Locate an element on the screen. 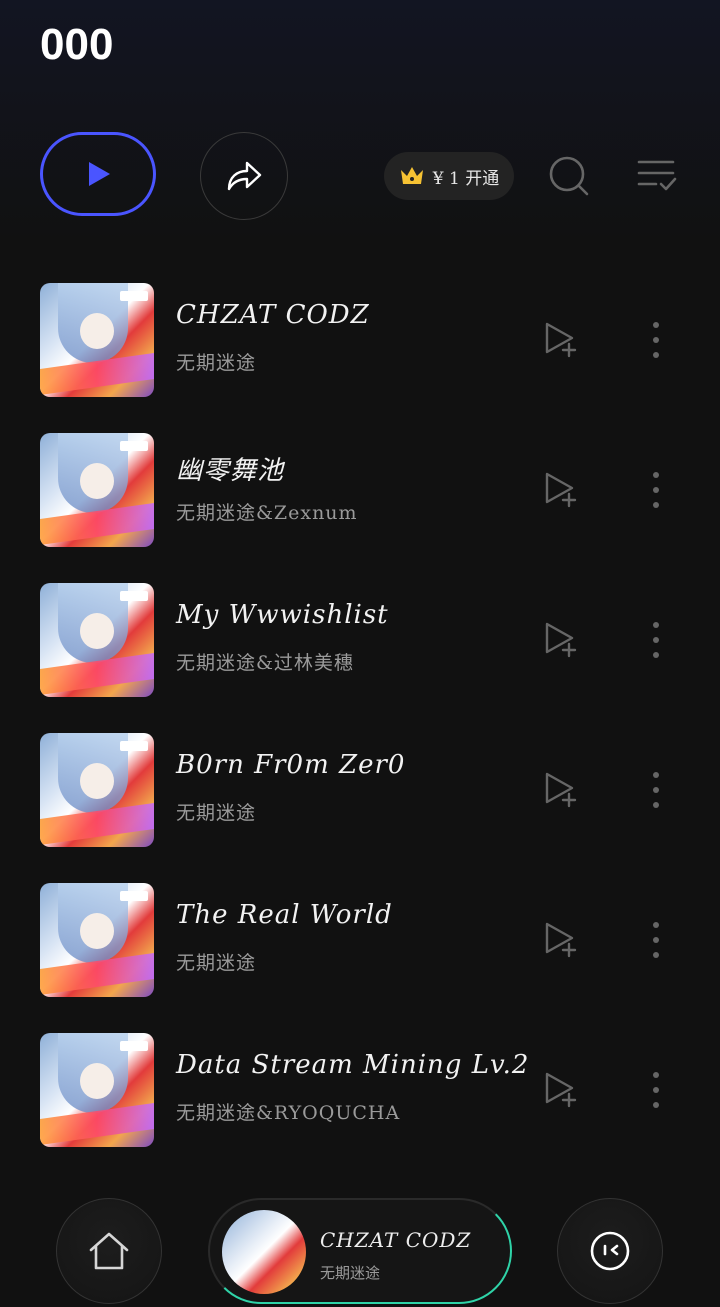  now-playing-artist: 无期迷途 is located at coordinates (350, 1273).